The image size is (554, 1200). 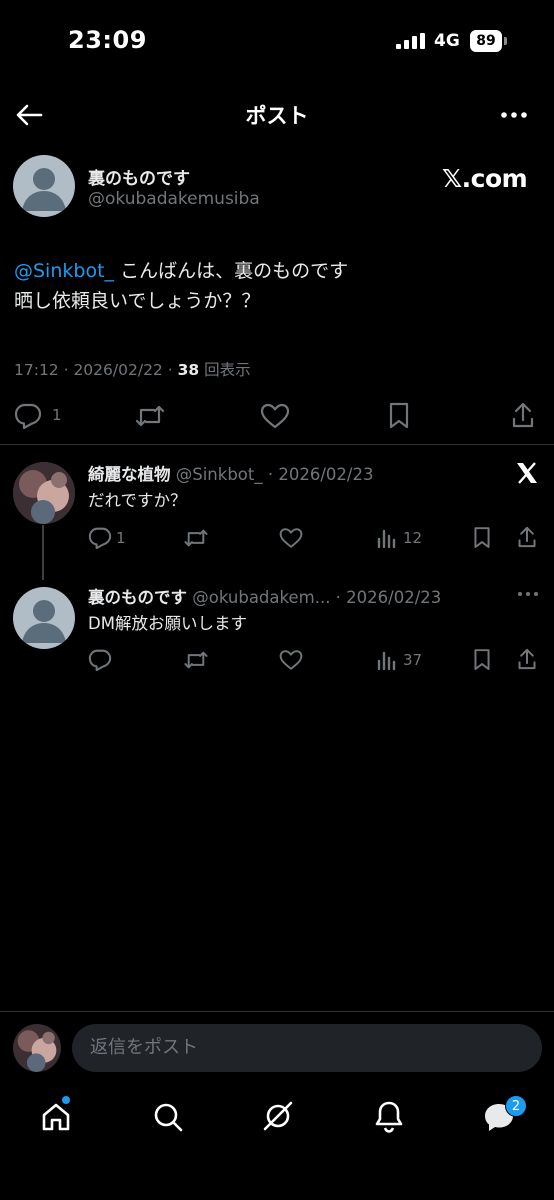 What do you see at coordinates (505, 41) in the screenshot?
I see `battery-tip` at bounding box center [505, 41].